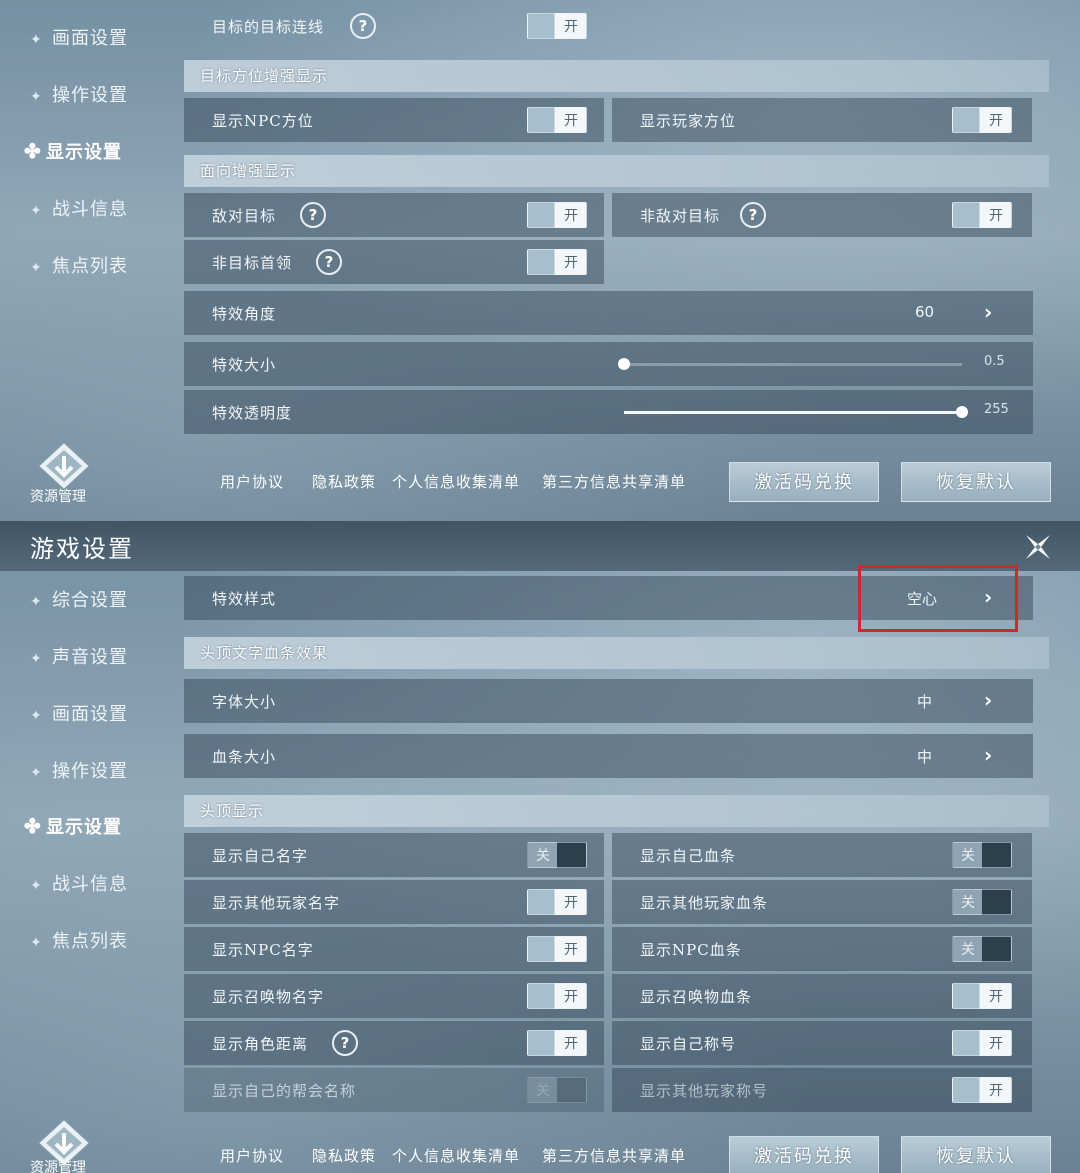 This screenshot has width=1080, height=1173. Describe the element at coordinates (925, 312) in the screenshot. I see `setting-value: 60` at that location.